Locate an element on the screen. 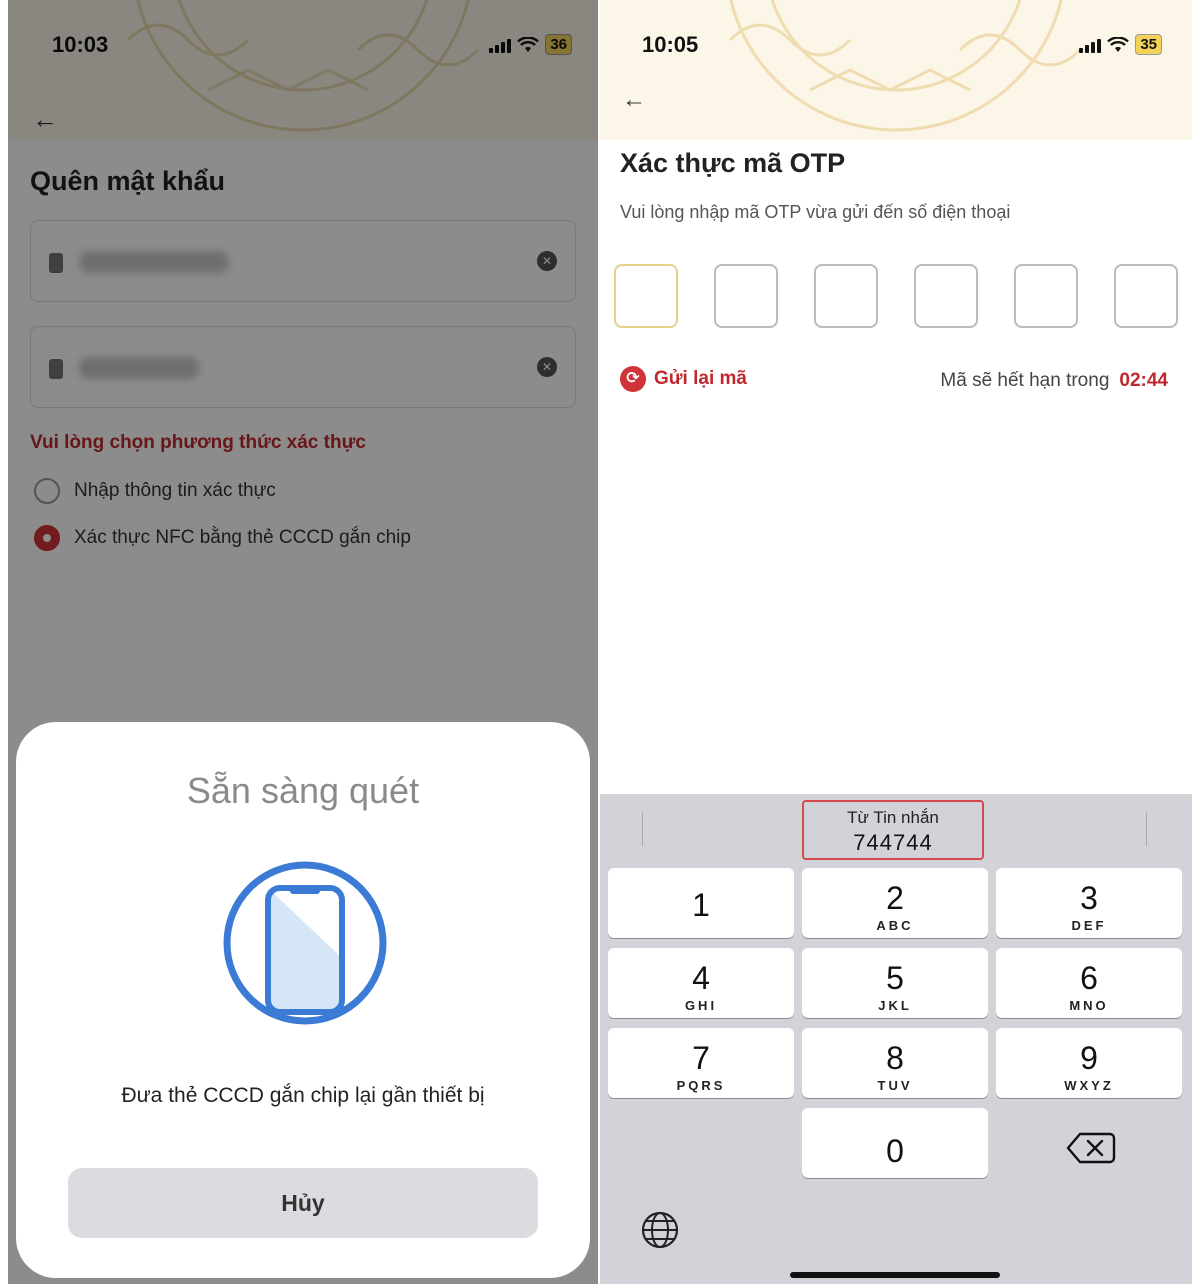 The image size is (1195, 1284). key-number: 2 is located at coordinates (895, 897).